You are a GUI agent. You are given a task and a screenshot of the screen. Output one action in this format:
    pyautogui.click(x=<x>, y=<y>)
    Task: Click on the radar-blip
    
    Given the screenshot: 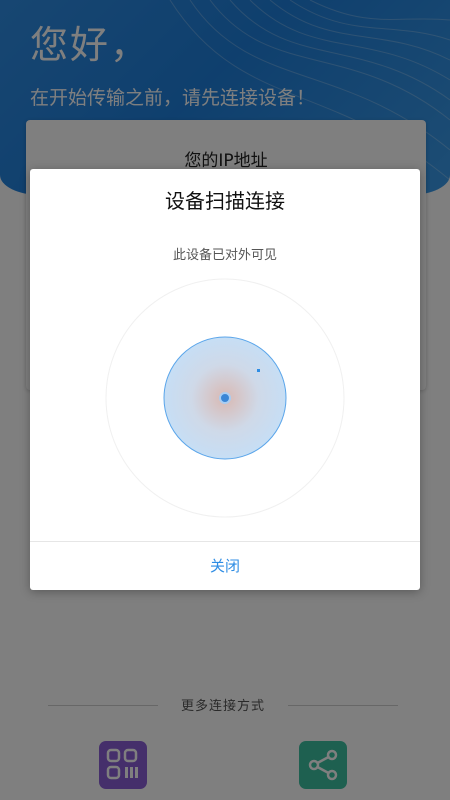 What is the action you would take?
    pyautogui.click(x=258, y=370)
    